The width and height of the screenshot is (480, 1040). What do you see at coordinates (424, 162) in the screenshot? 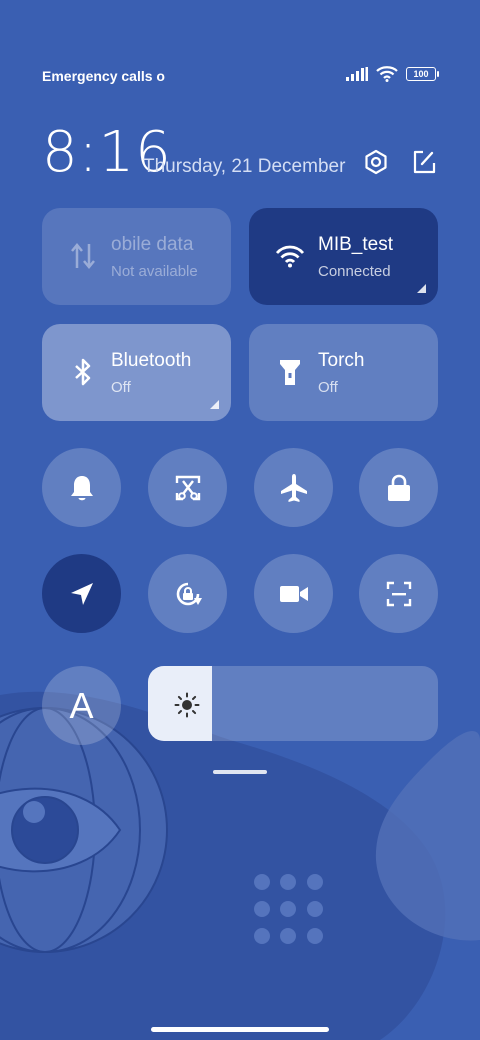
I see `edit-icon` at bounding box center [424, 162].